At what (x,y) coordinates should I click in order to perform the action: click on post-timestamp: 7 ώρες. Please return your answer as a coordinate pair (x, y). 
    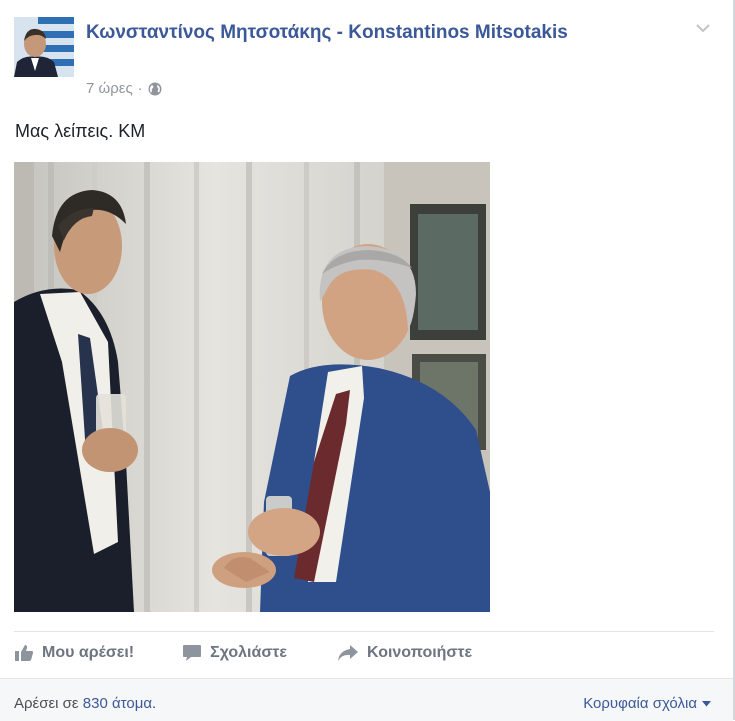
    Looking at the image, I should click on (109, 88).